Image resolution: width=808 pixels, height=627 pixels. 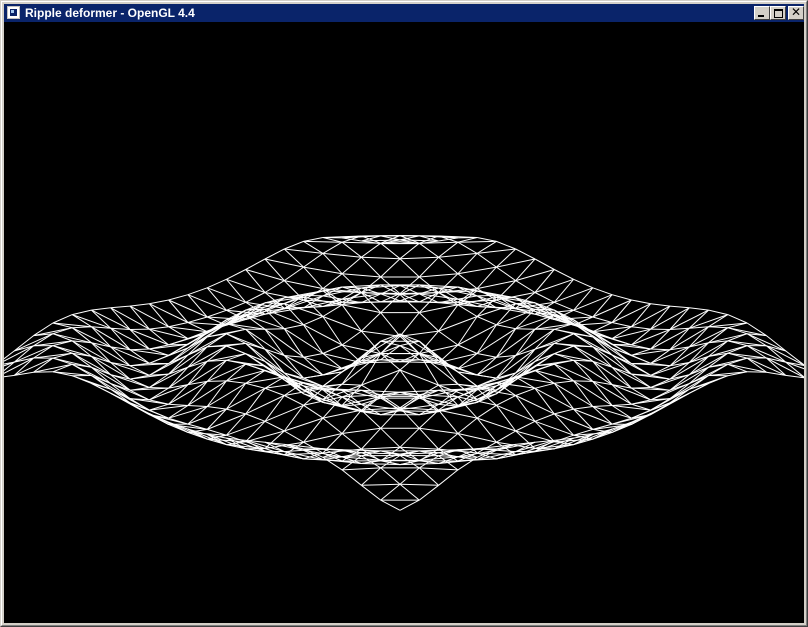 I want to click on title-bar: Ripple deformer - OpenGL 4.4 ✕, so click(x=404, y=13).